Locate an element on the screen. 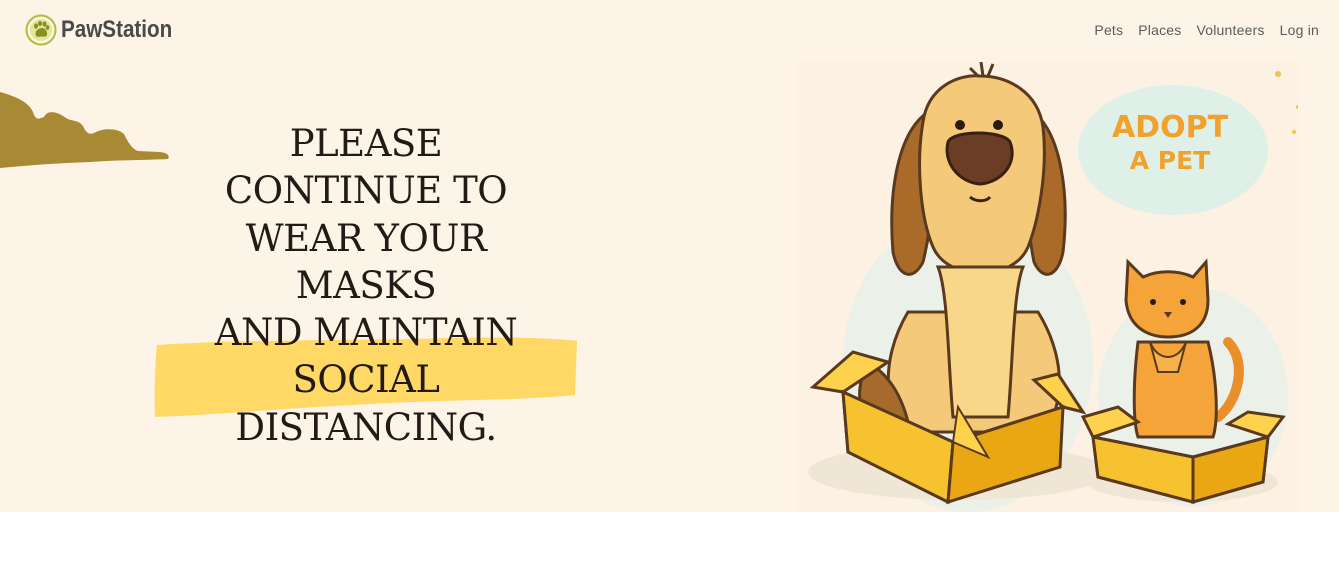 This screenshot has height=567, width=1339. paw-print-icon is located at coordinates (41, 30).